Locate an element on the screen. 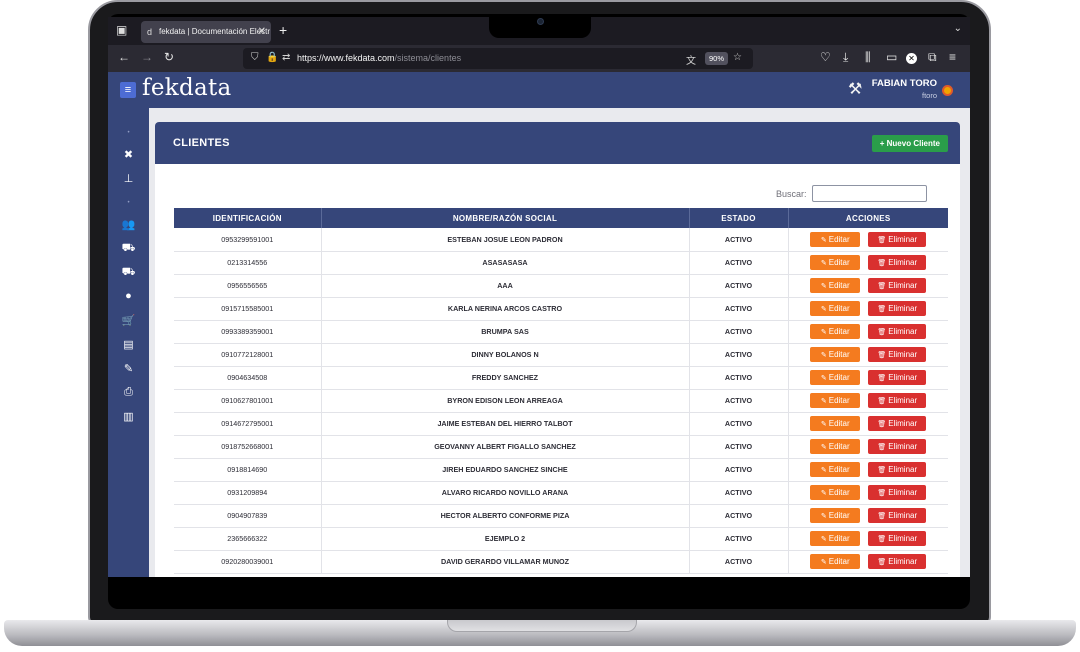 This screenshot has height=652, width=1080. library-icon: ⫼ is located at coordinates (868, 57).